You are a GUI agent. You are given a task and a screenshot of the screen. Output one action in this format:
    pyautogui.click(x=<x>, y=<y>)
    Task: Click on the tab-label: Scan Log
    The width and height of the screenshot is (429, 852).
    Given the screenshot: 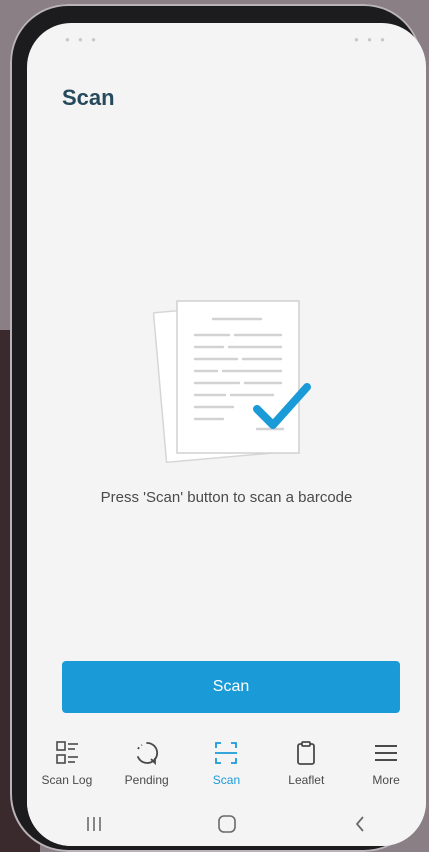 What is the action you would take?
    pyautogui.click(x=67, y=780)
    